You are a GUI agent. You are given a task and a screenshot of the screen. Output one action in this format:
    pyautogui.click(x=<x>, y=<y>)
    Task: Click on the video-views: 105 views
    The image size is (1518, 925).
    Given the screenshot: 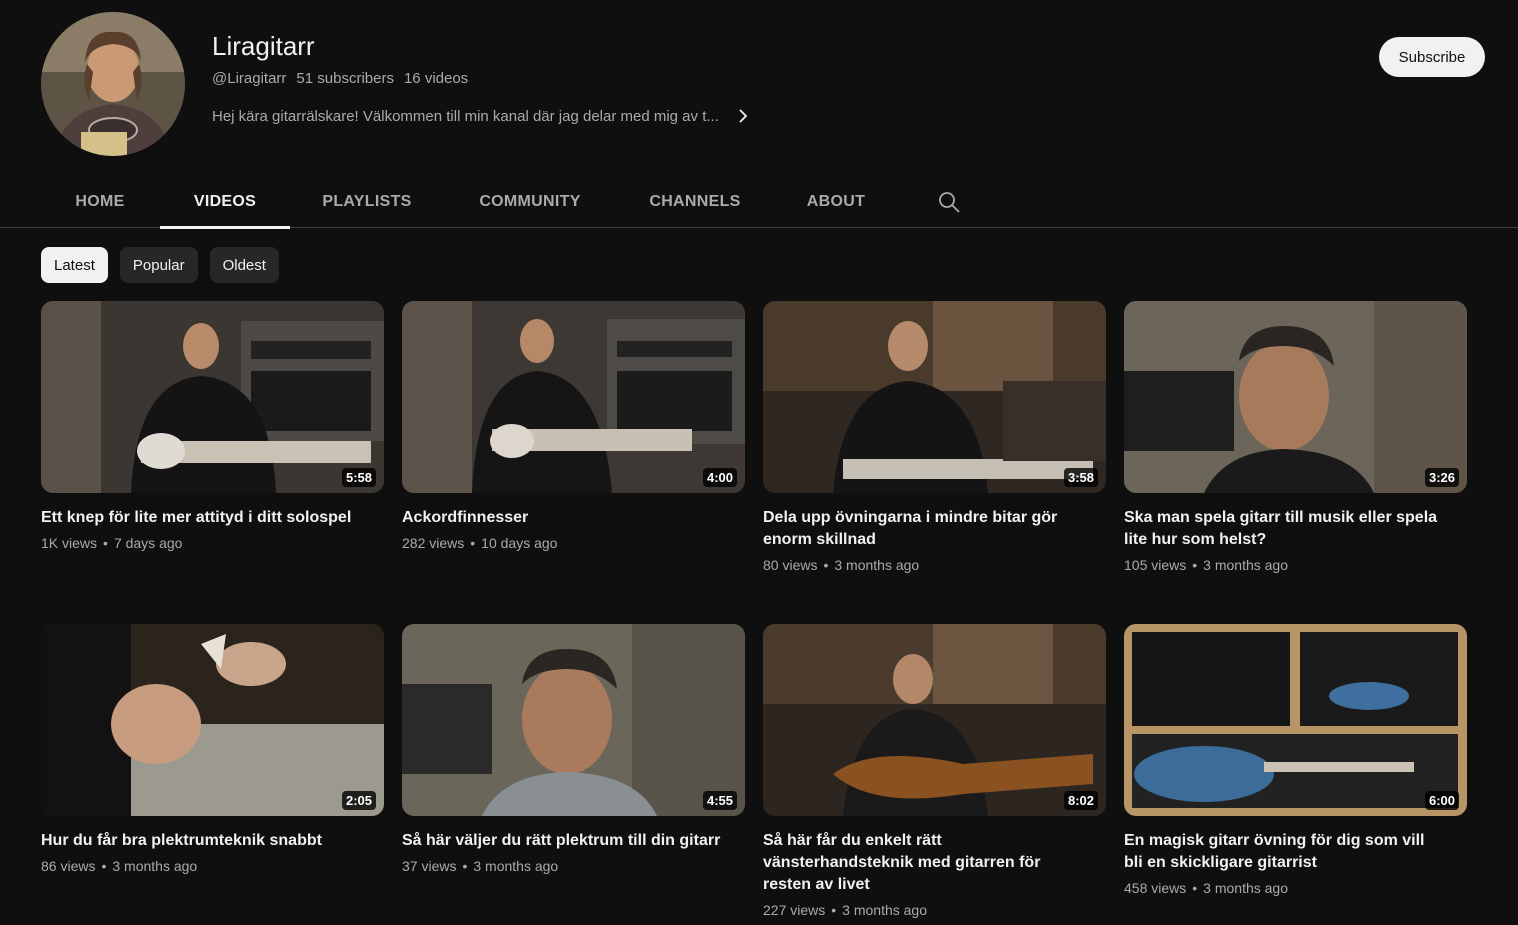 What is the action you would take?
    pyautogui.click(x=1155, y=565)
    